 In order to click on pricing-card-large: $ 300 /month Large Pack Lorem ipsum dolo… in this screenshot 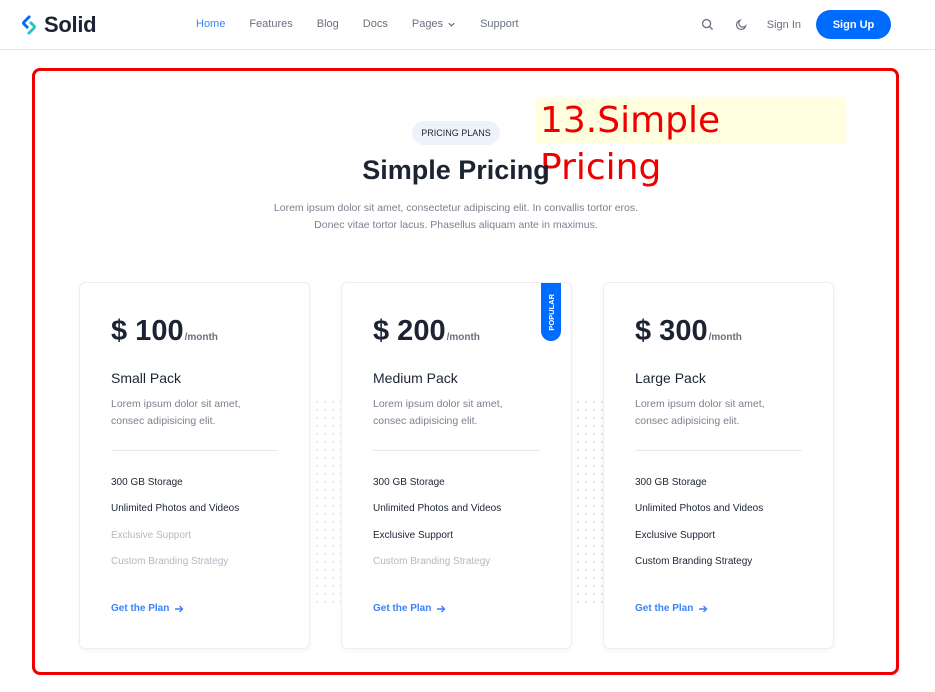, I will do `click(718, 465)`.